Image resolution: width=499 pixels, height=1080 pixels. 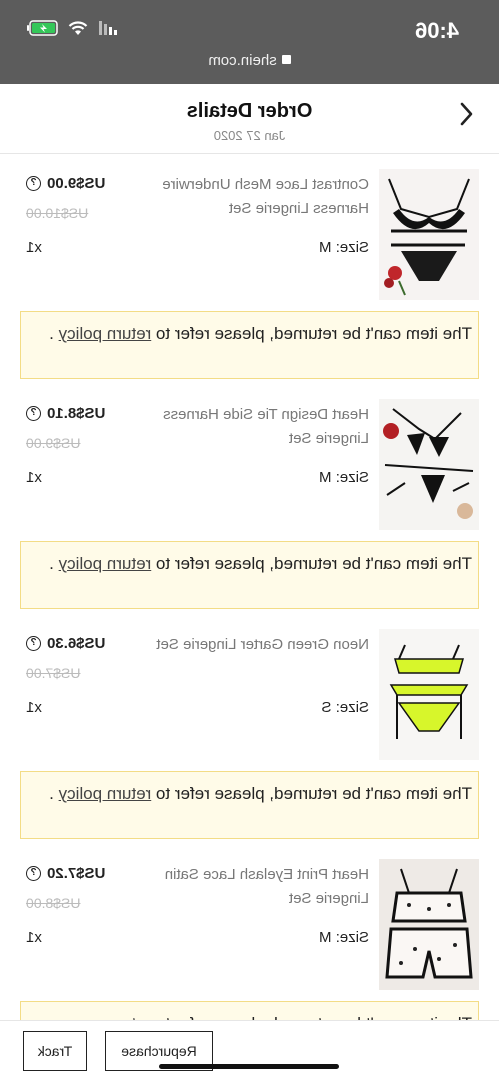 What do you see at coordinates (249, 1066) in the screenshot?
I see `home-indicator` at bounding box center [249, 1066].